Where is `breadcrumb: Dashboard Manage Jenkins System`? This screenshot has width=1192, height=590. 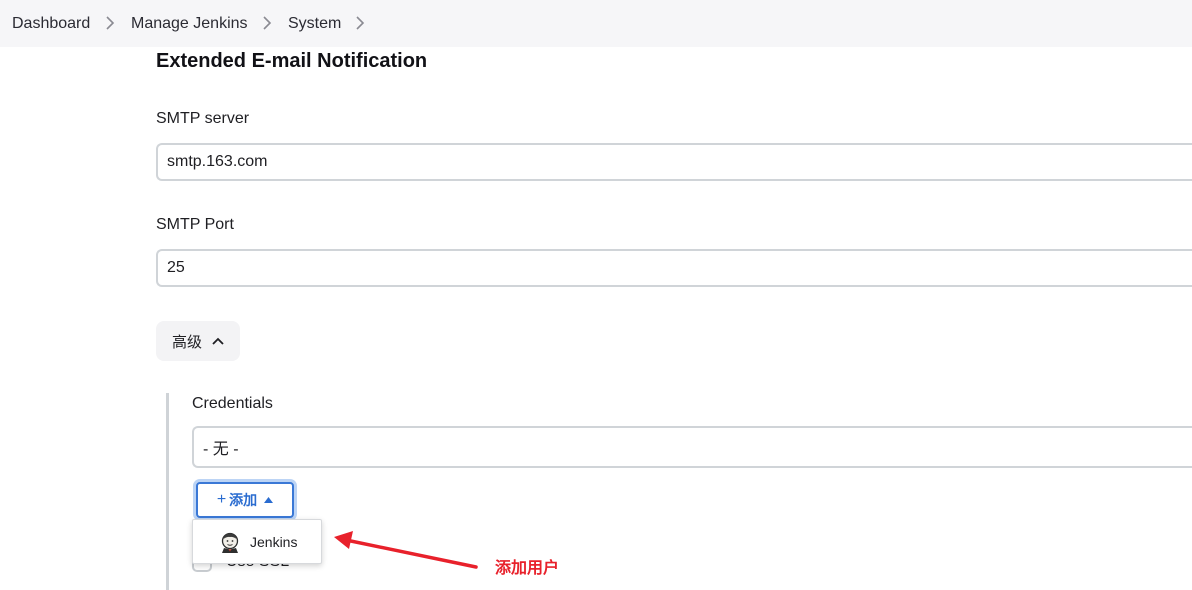
breadcrumb: Dashboard Manage Jenkins System is located at coordinates (596, 23).